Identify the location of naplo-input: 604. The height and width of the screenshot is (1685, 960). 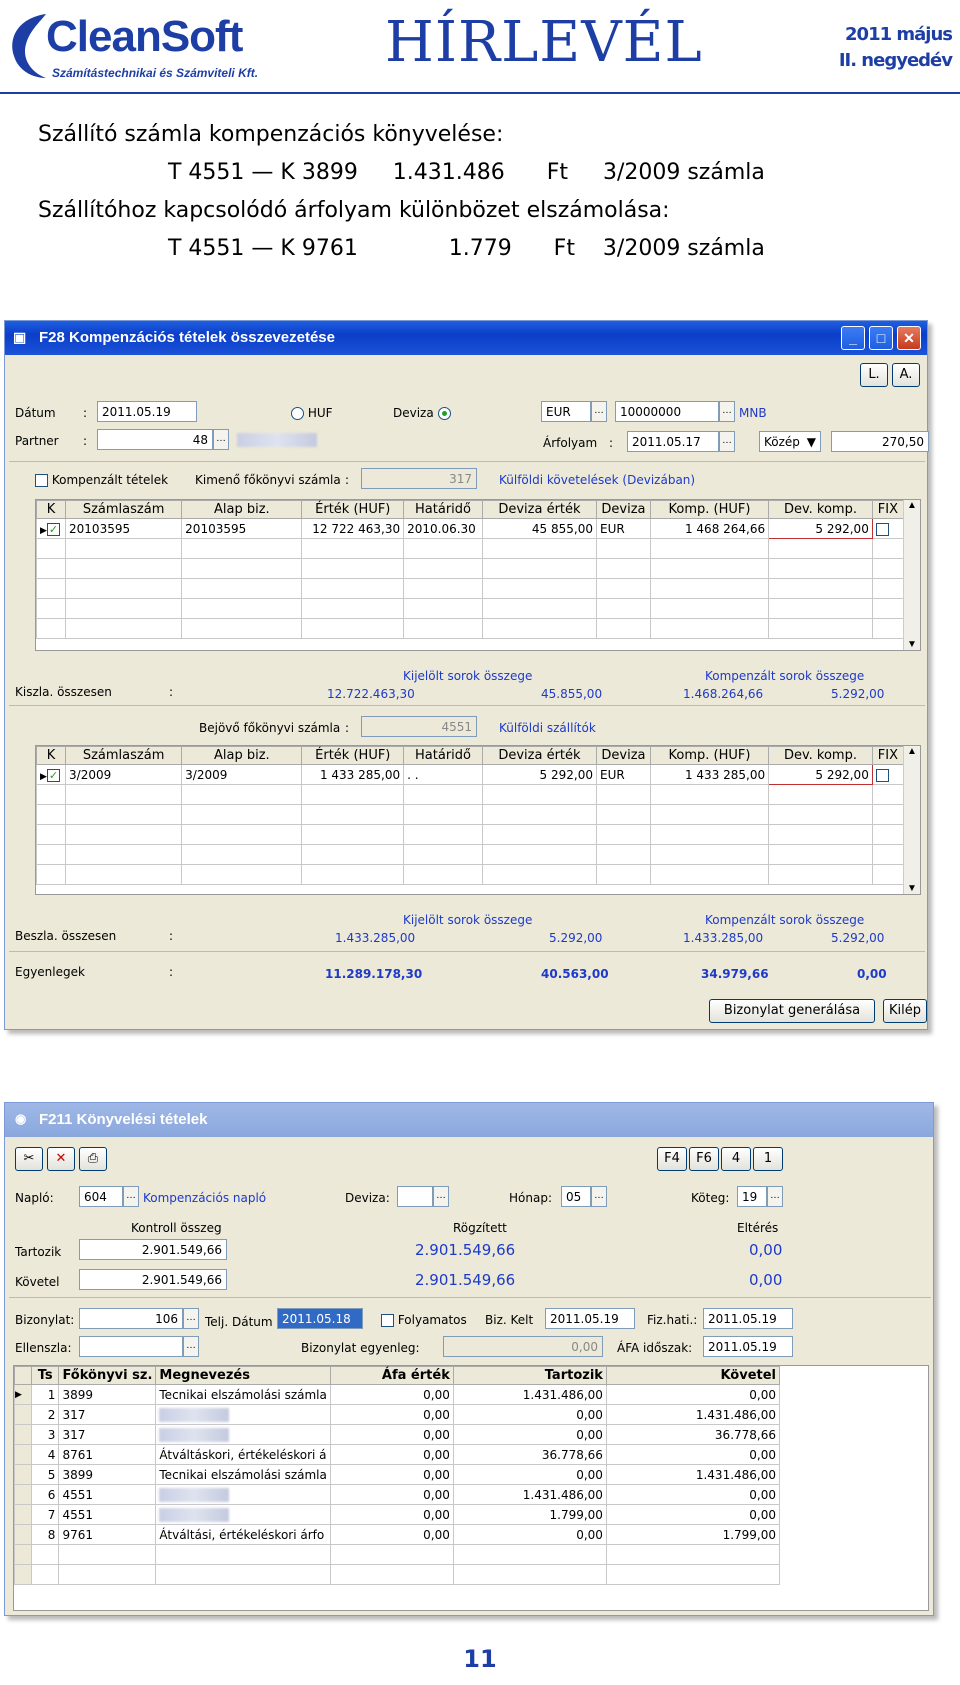
(101, 1196).